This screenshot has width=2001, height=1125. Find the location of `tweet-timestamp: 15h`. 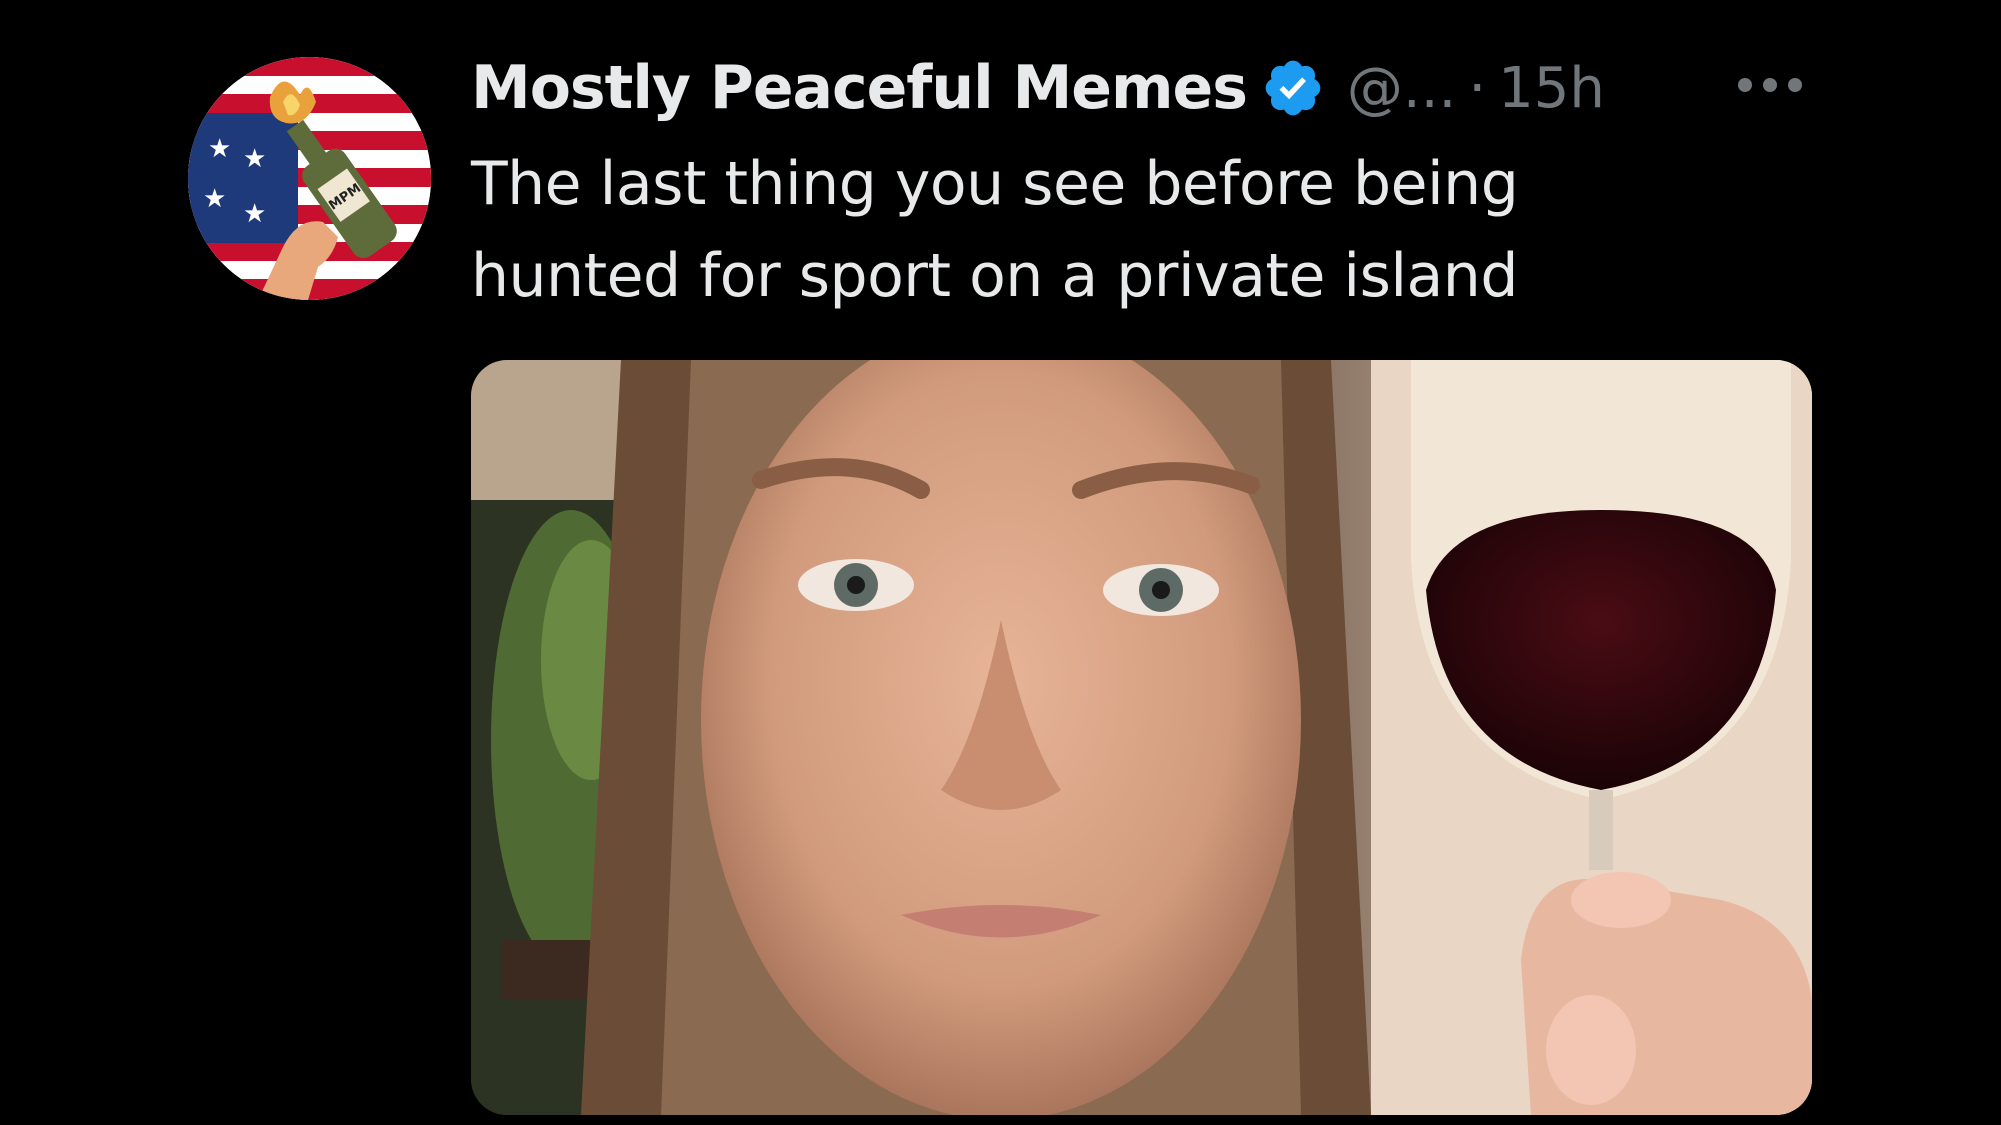

tweet-timestamp: 15h is located at coordinates (1551, 88).